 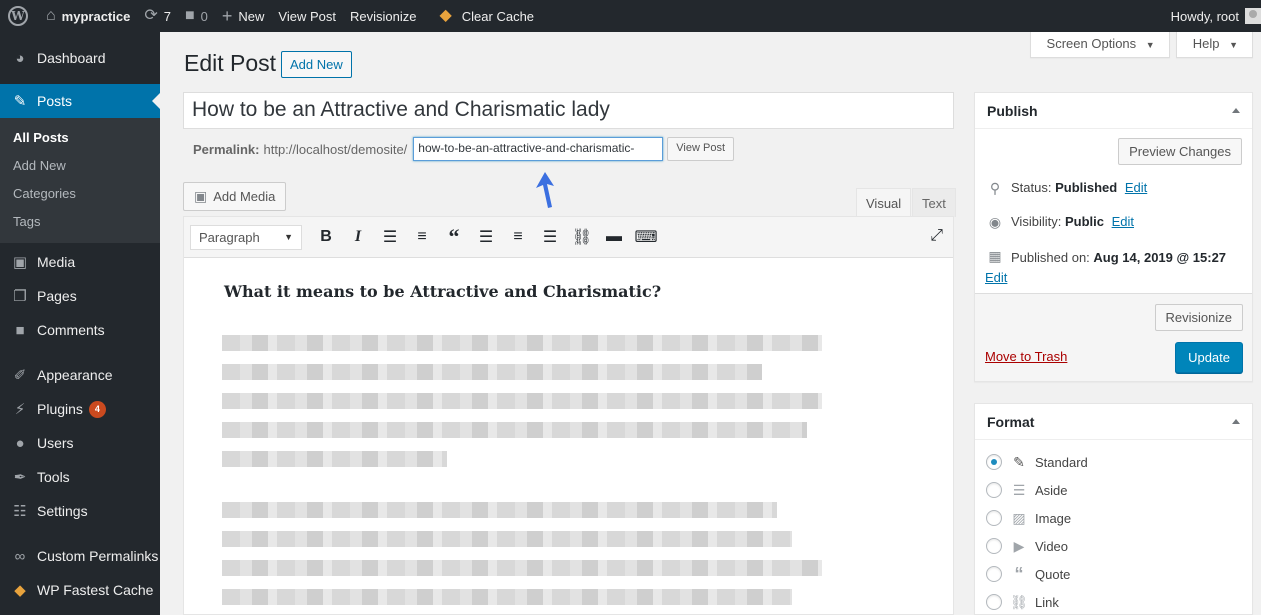 What do you see at coordinates (80, 443) in the screenshot?
I see `sidebar-item-users: ● Users` at bounding box center [80, 443].